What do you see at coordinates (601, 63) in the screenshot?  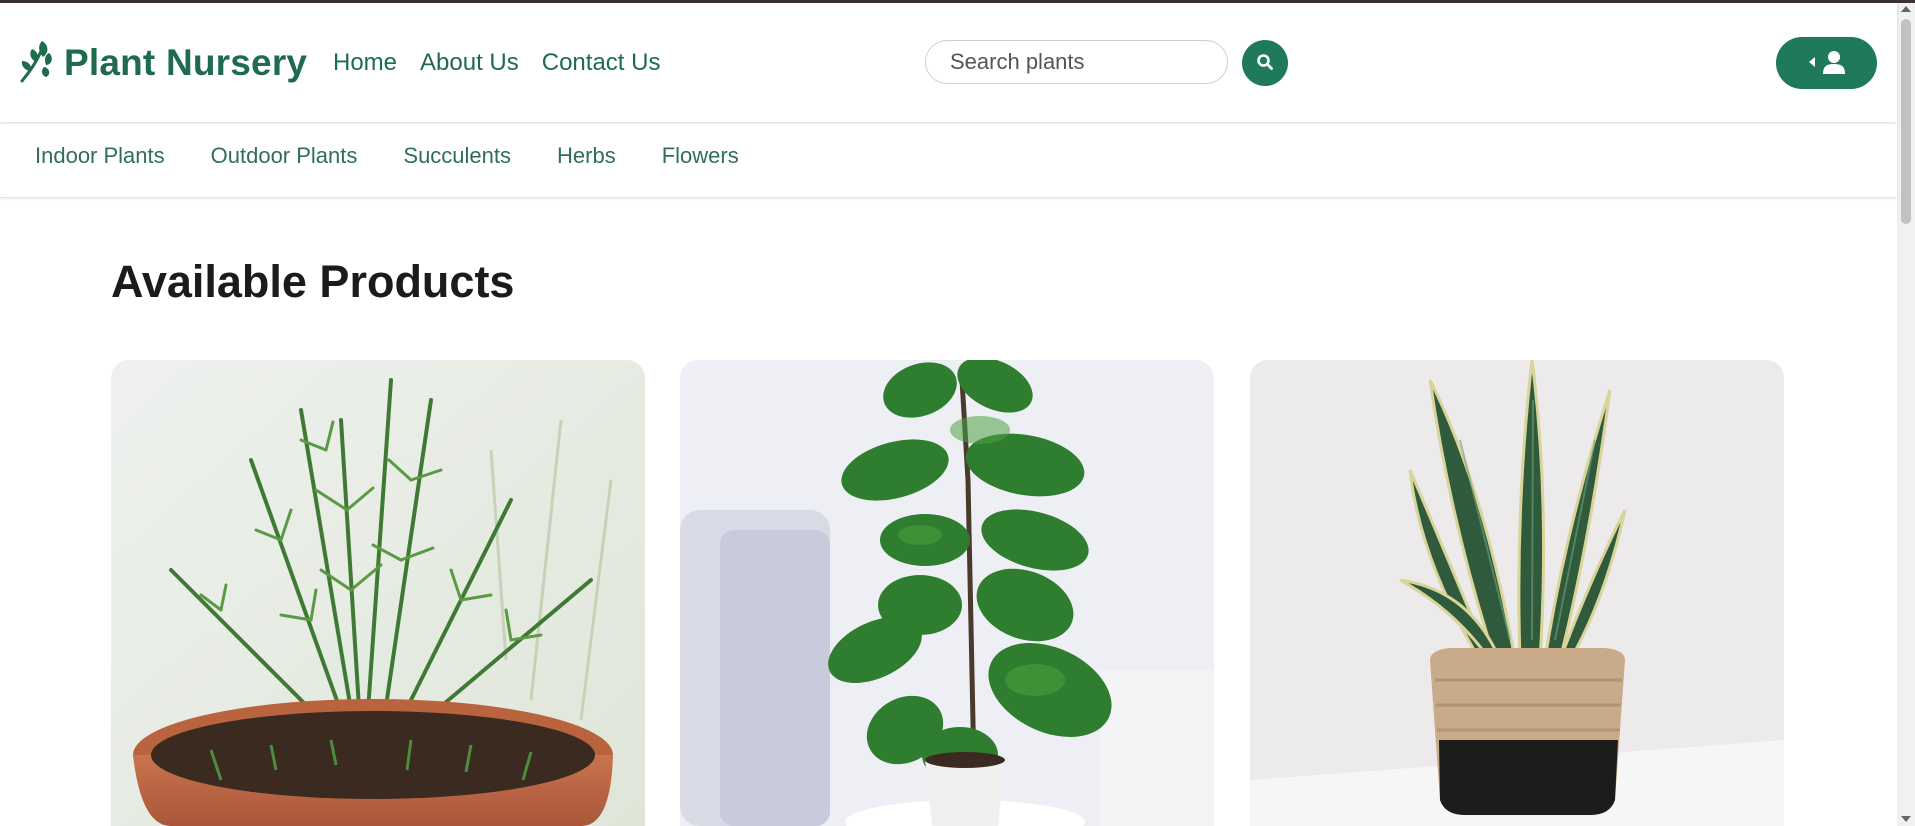 I see `nav-contact-us: Contact Us` at bounding box center [601, 63].